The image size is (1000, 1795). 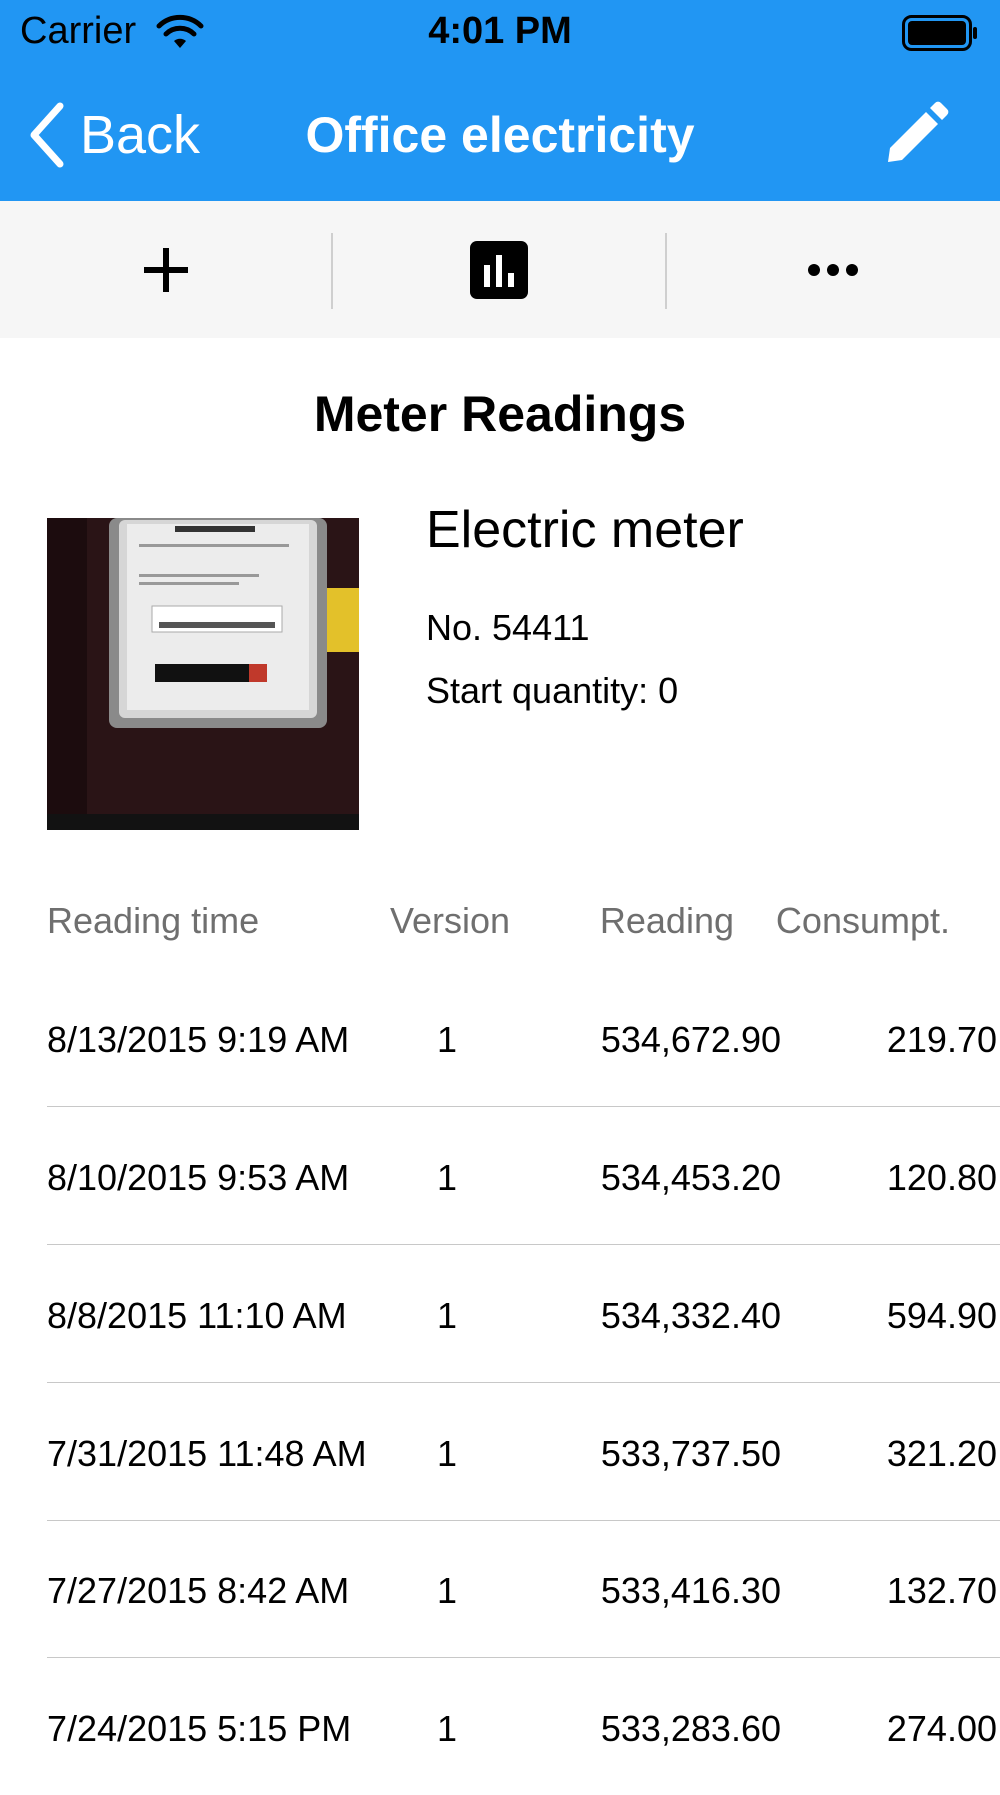 What do you see at coordinates (523, 1176) in the screenshot?
I see `table-row: 8/10/2015 9:53 AM 1 534,453.20 120.80` at bounding box center [523, 1176].